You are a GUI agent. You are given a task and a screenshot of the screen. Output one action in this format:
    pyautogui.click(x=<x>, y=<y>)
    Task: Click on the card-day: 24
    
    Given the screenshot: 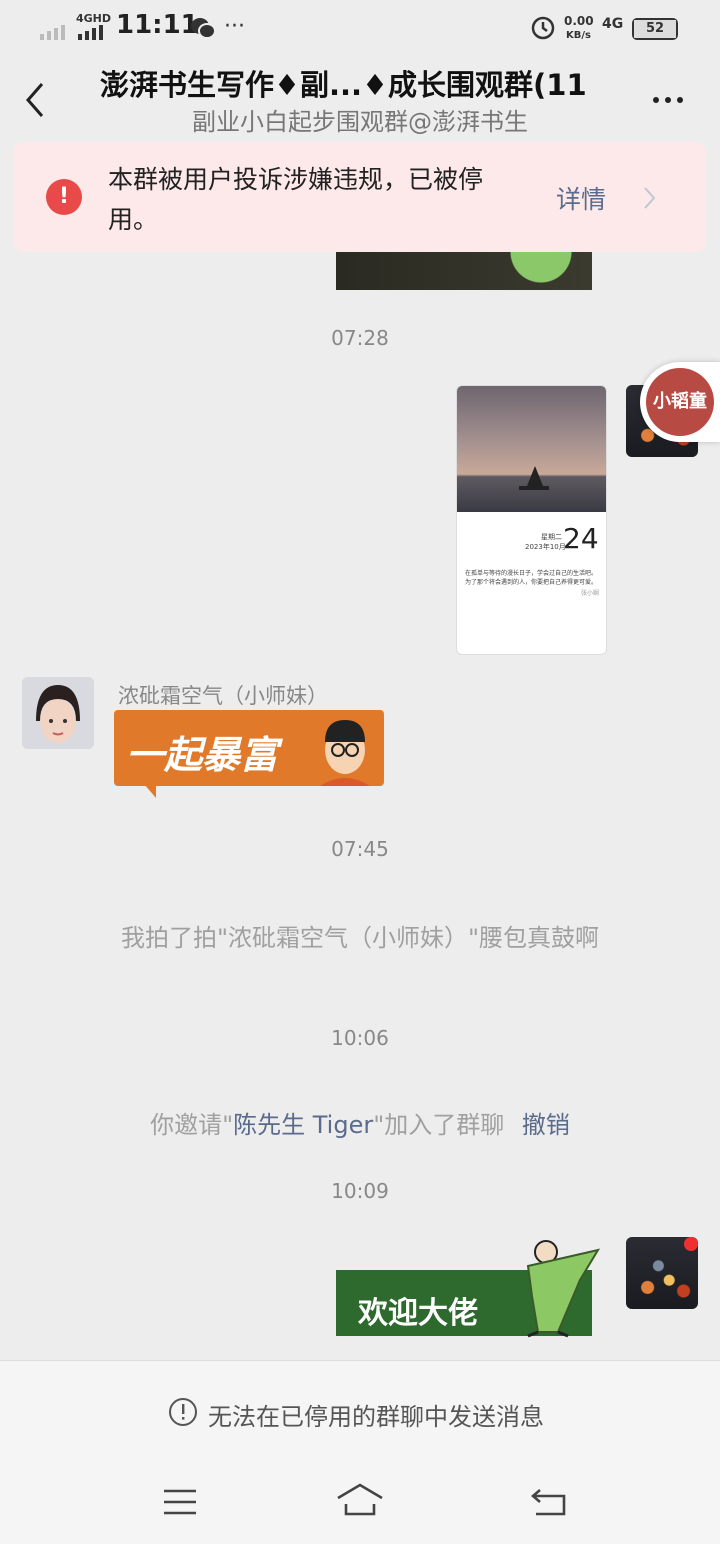 What is the action you would take?
    pyautogui.click(x=581, y=538)
    